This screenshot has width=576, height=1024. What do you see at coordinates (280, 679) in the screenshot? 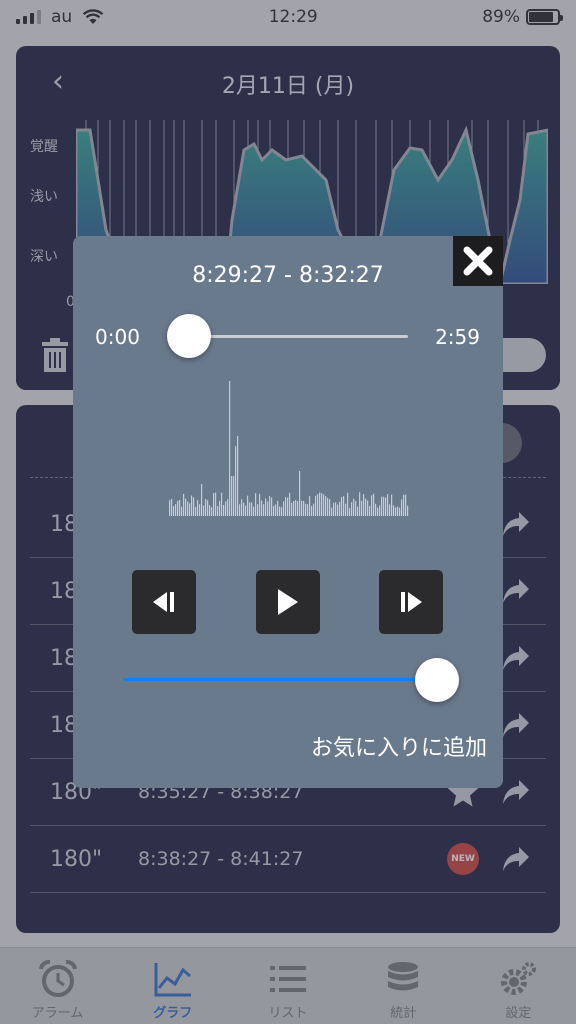
I see `volume-slider-track` at bounding box center [280, 679].